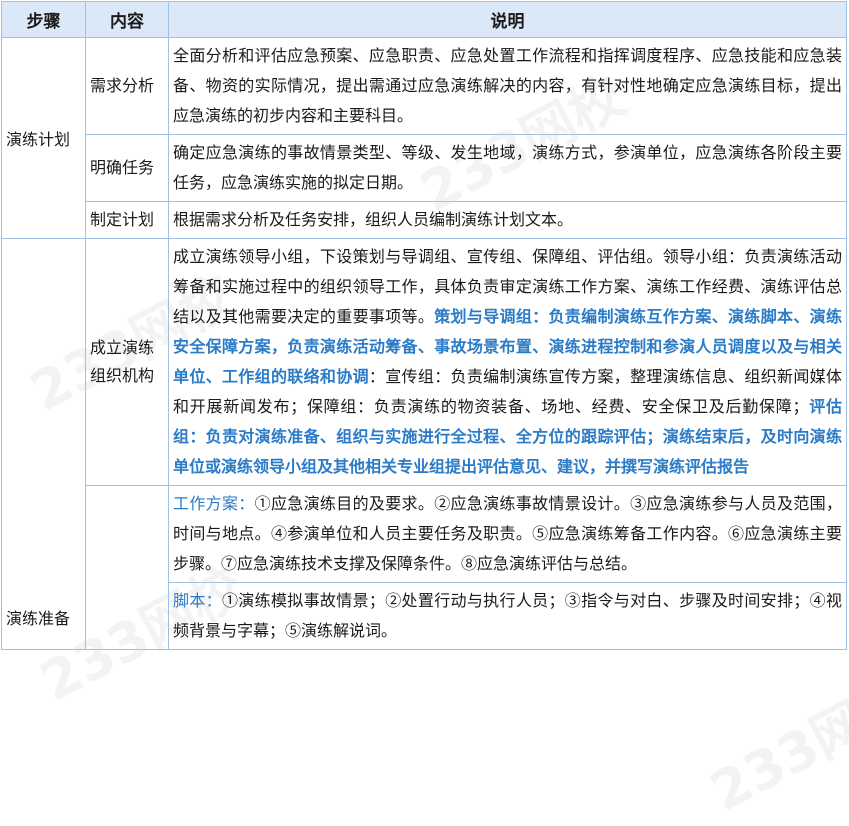 Image resolution: width=849 pixels, height=826 pixels. What do you see at coordinates (214, 503) in the screenshot?
I see `highlight-label: 工作方案：` at bounding box center [214, 503].